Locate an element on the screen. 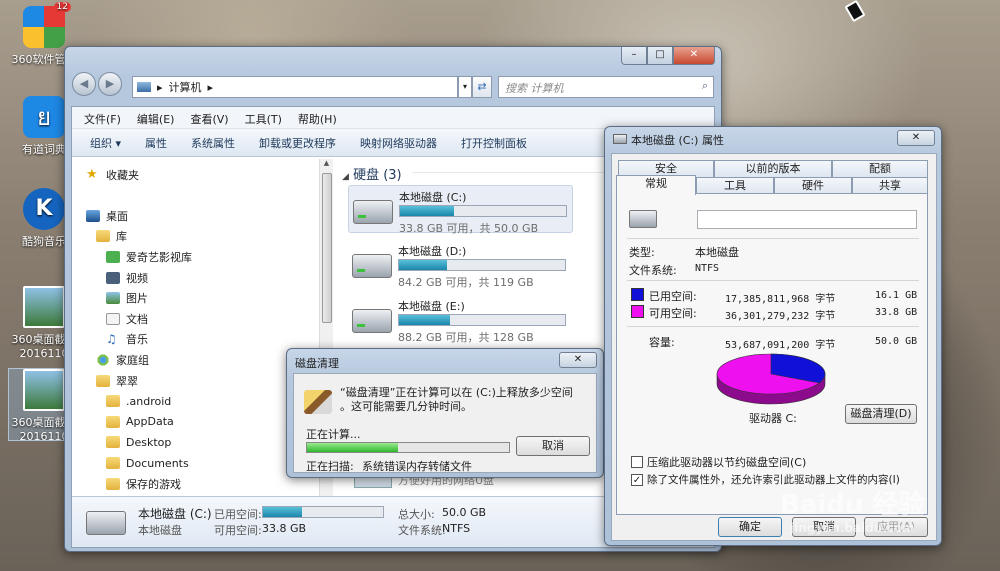 The image size is (1000, 571). breadcrumb: 计算机 is located at coordinates (185, 87).